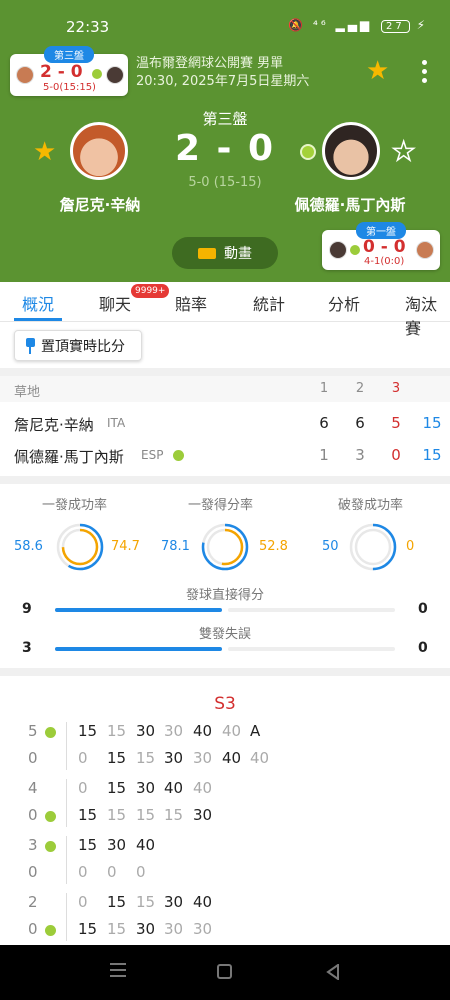  I want to click on tab-stats: 統計, so click(269, 303).